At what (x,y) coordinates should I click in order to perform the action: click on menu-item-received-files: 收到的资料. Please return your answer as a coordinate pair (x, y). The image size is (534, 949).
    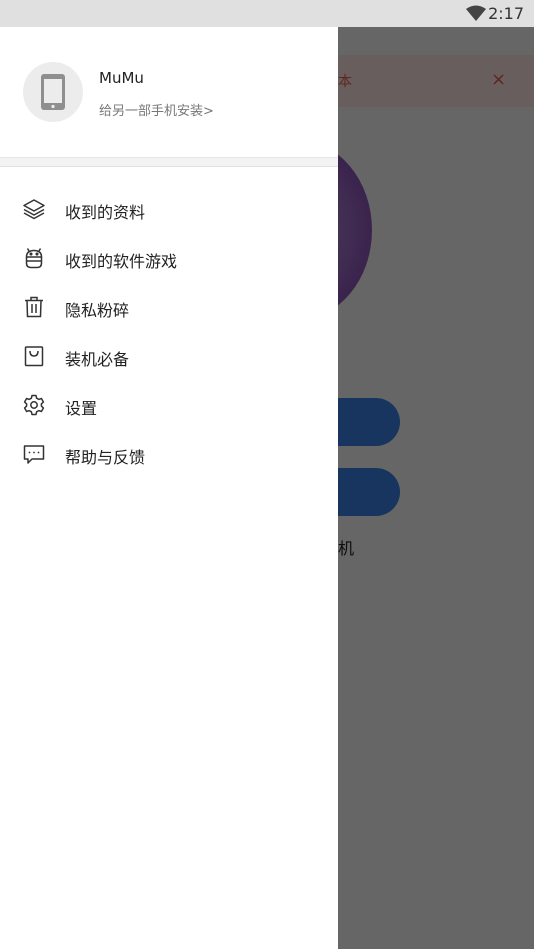
    Looking at the image, I should click on (169, 209).